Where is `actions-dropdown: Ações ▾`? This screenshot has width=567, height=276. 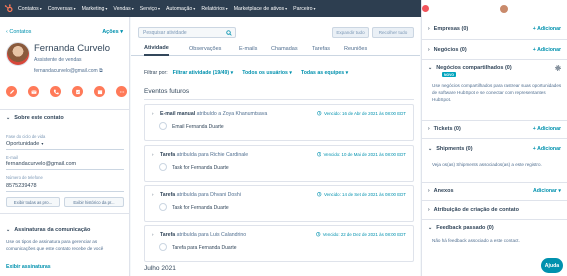 actions-dropdown: Ações ▾ is located at coordinates (112, 32).